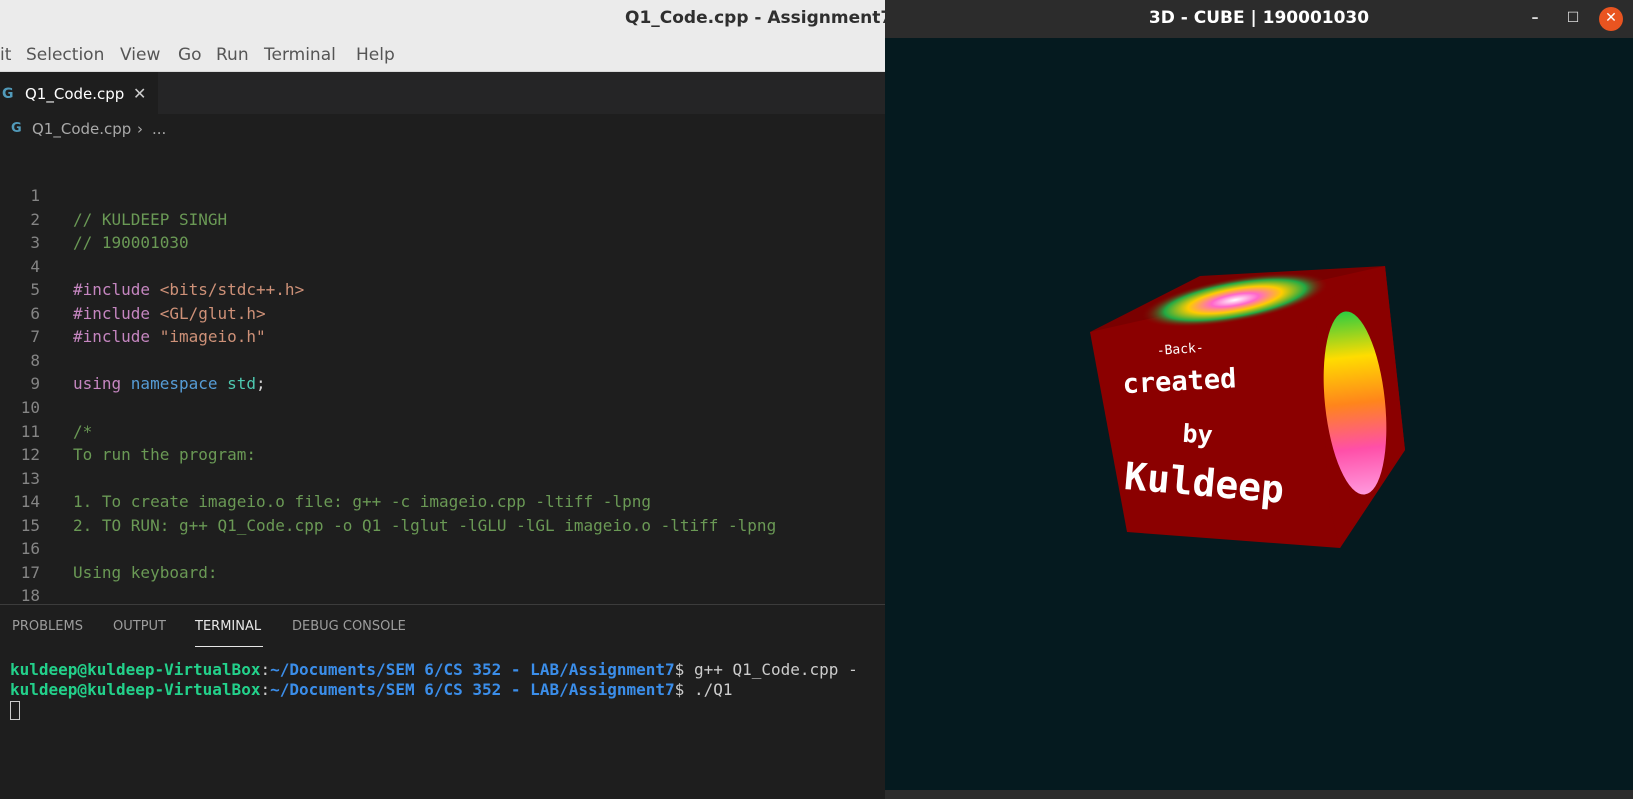 This screenshot has height=799, width=1633. Describe the element at coordinates (65, 55) in the screenshot. I see `menu-selection: Selection` at that location.